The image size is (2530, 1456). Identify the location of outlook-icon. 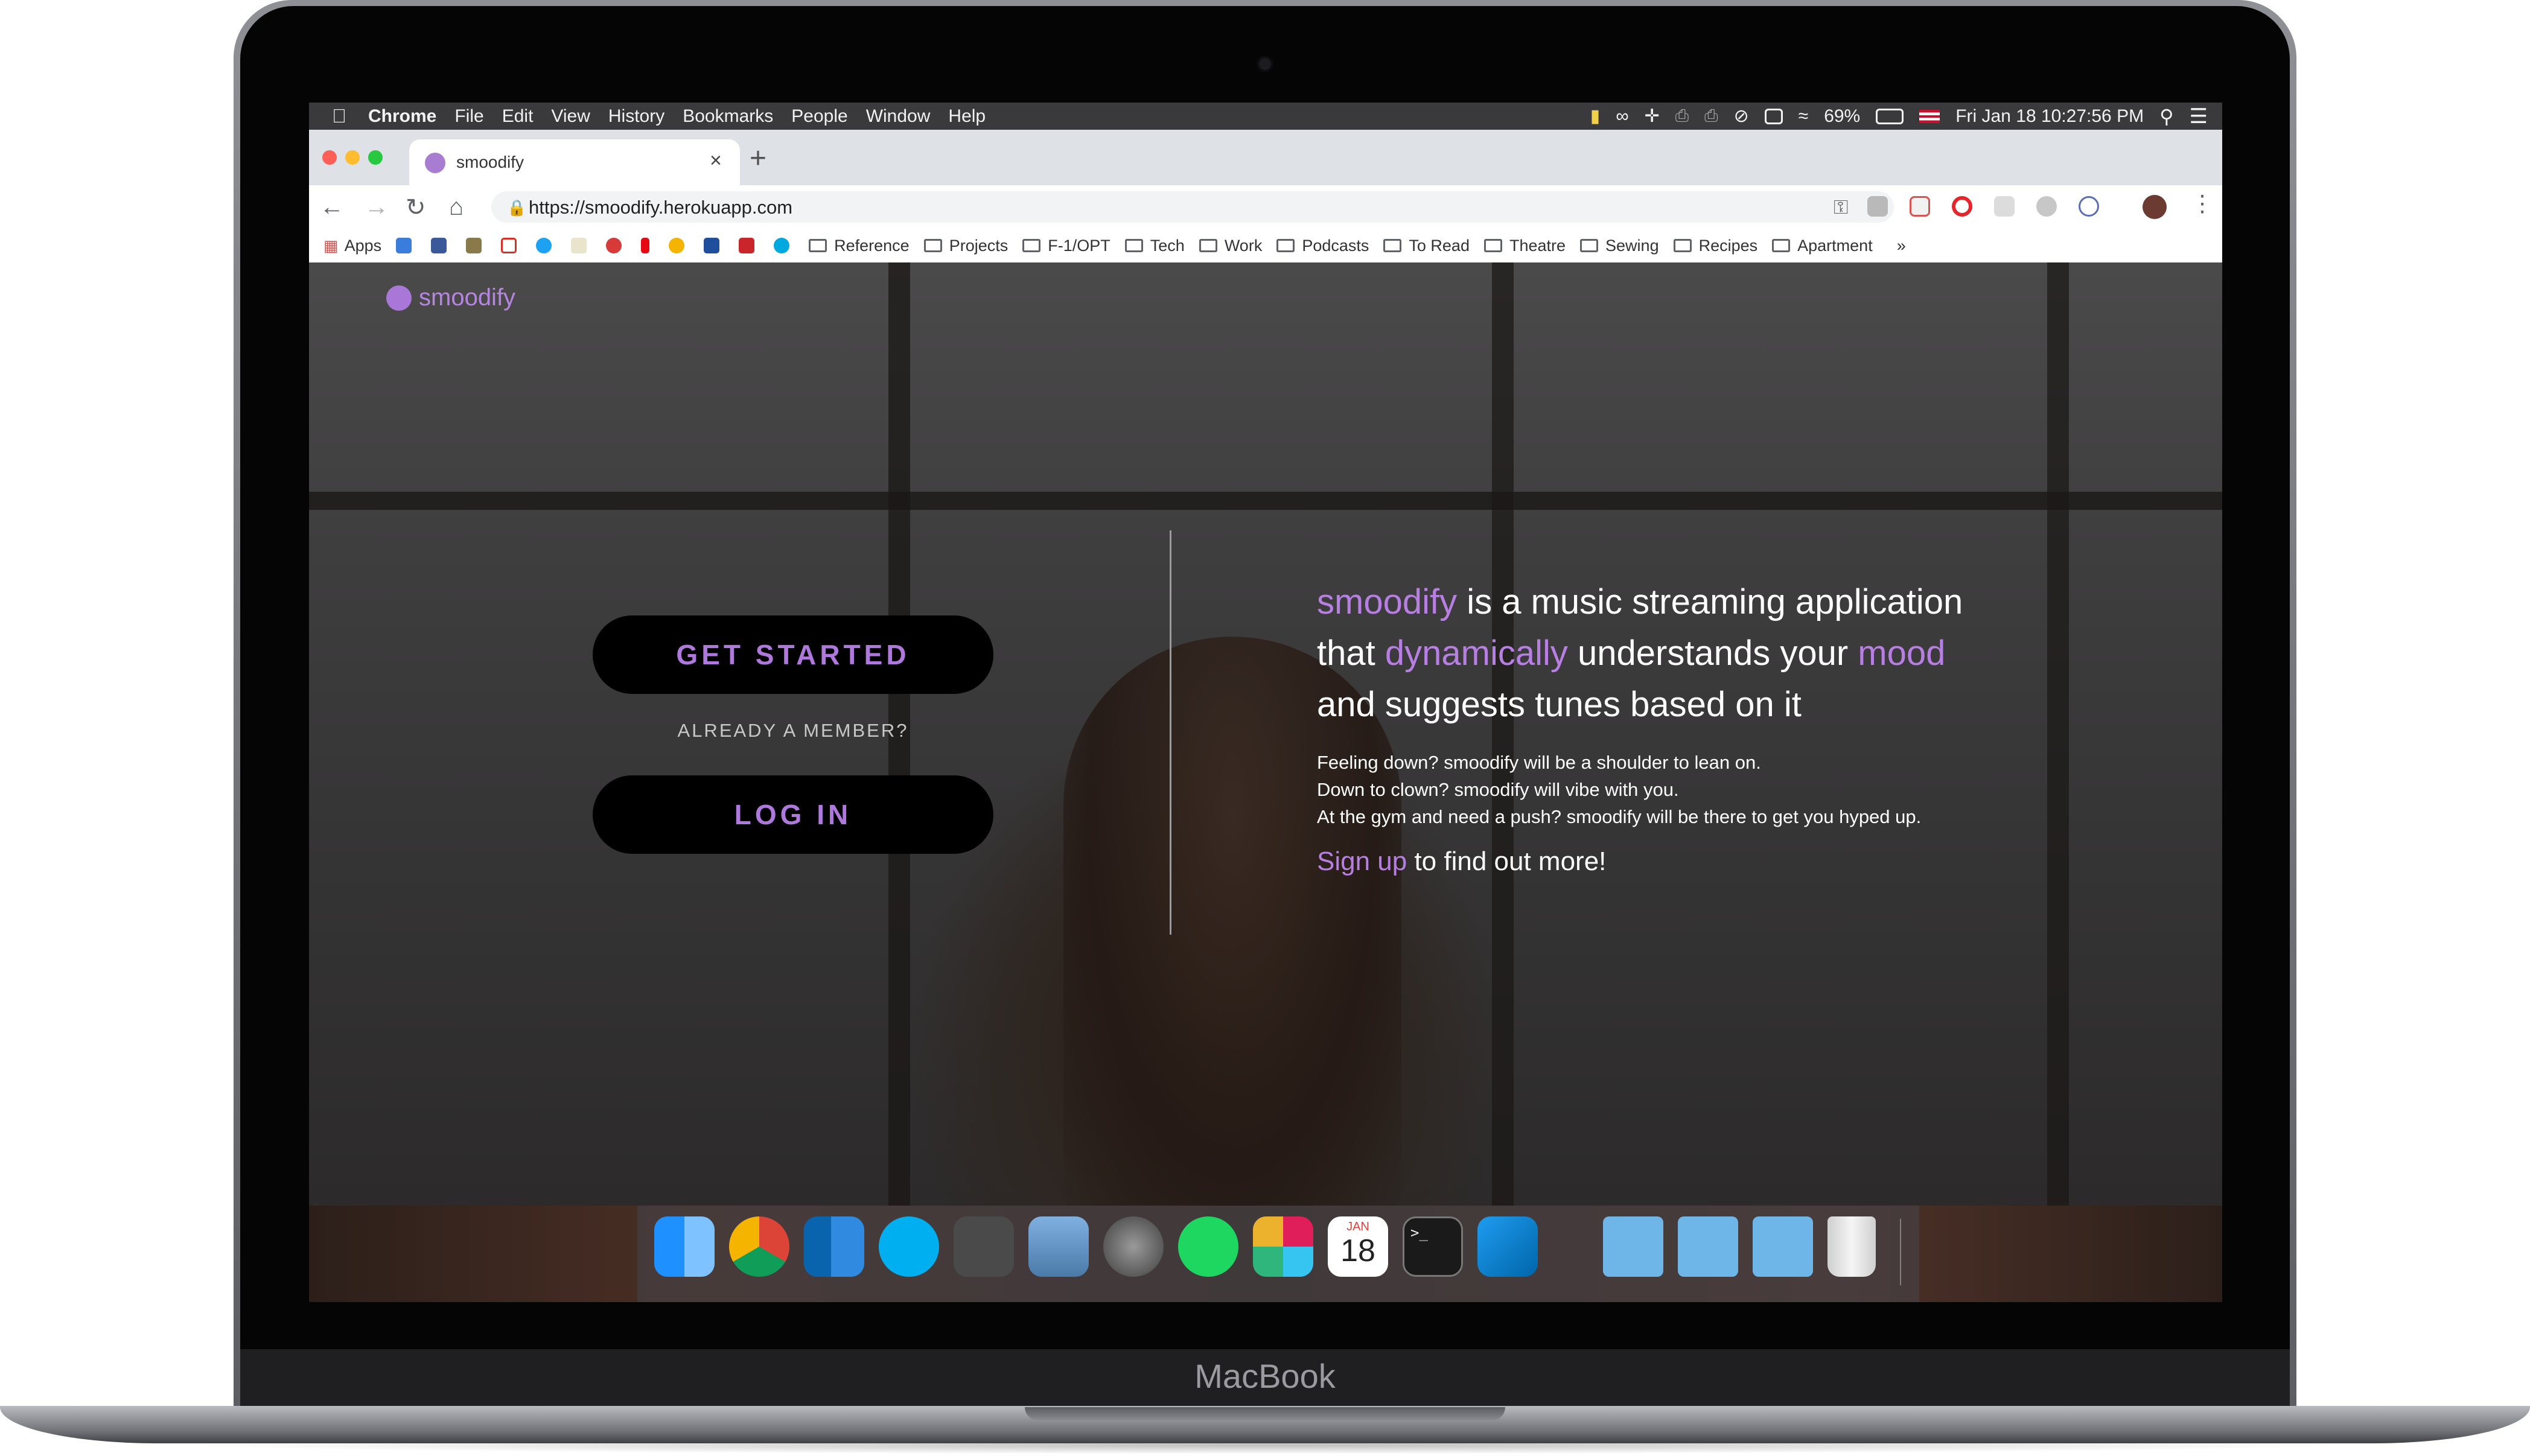
(834, 1246).